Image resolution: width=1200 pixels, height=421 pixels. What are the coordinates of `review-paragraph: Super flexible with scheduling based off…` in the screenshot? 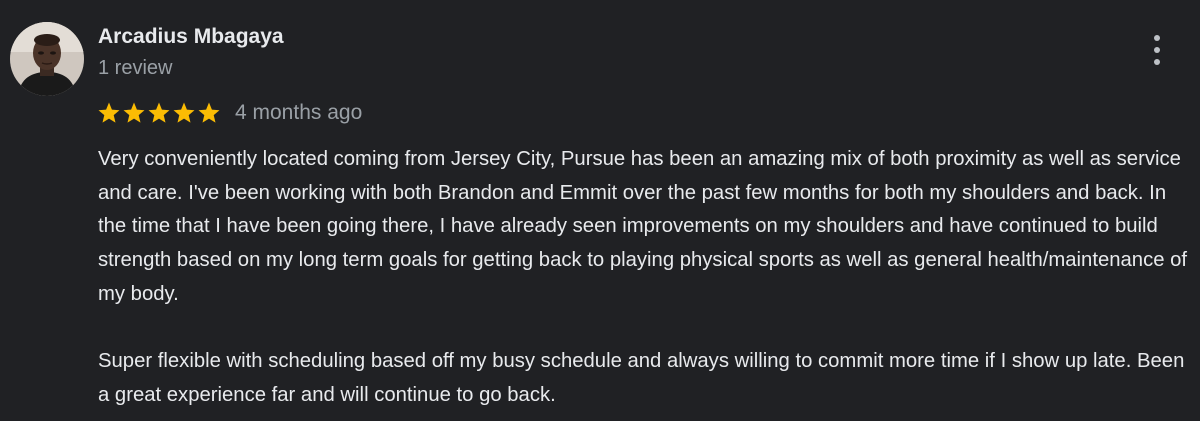 It's located at (641, 378).